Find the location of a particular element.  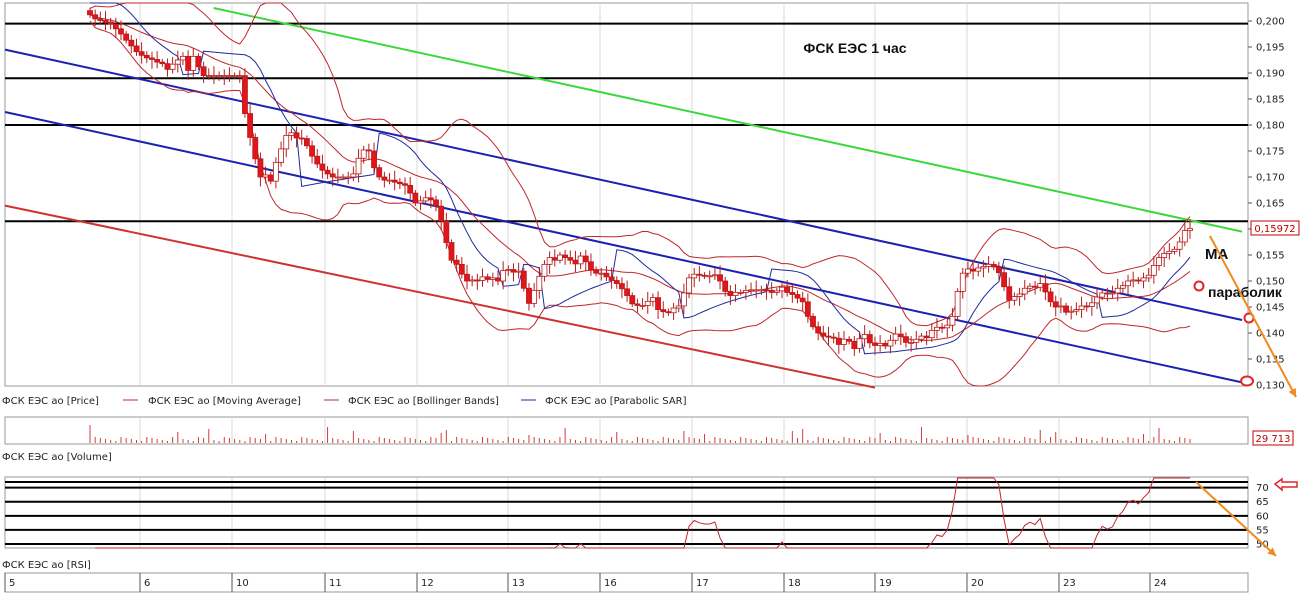

legend-parabolic-sar: ФСК ЕЭС ао [Parabolic SAR] is located at coordinates (616, 401).